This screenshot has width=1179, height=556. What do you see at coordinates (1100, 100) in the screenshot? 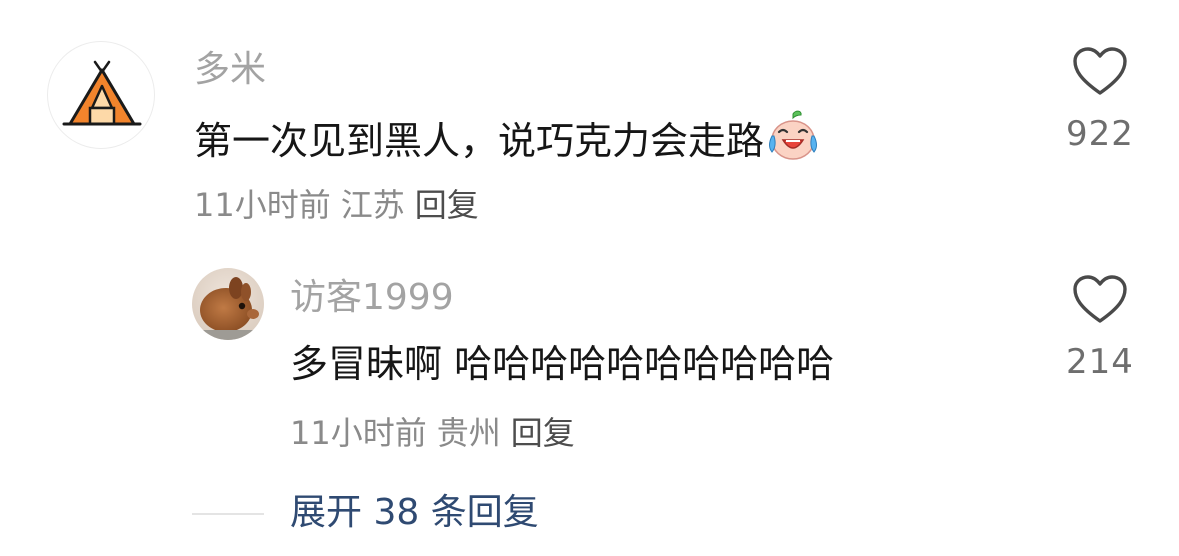
I see `comment-like: 922` at bounding box center [1100, 100].